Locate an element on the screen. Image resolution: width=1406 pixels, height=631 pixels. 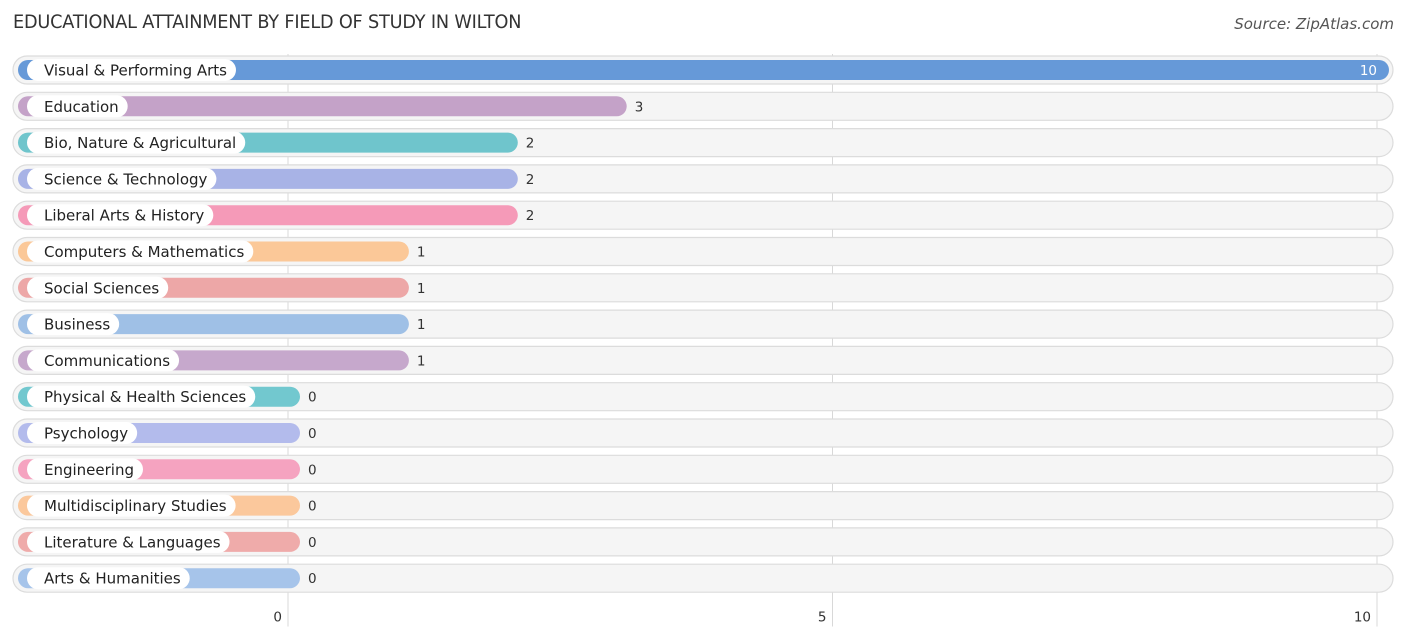
category-label: Psychology is located at coordinates (86, 434).